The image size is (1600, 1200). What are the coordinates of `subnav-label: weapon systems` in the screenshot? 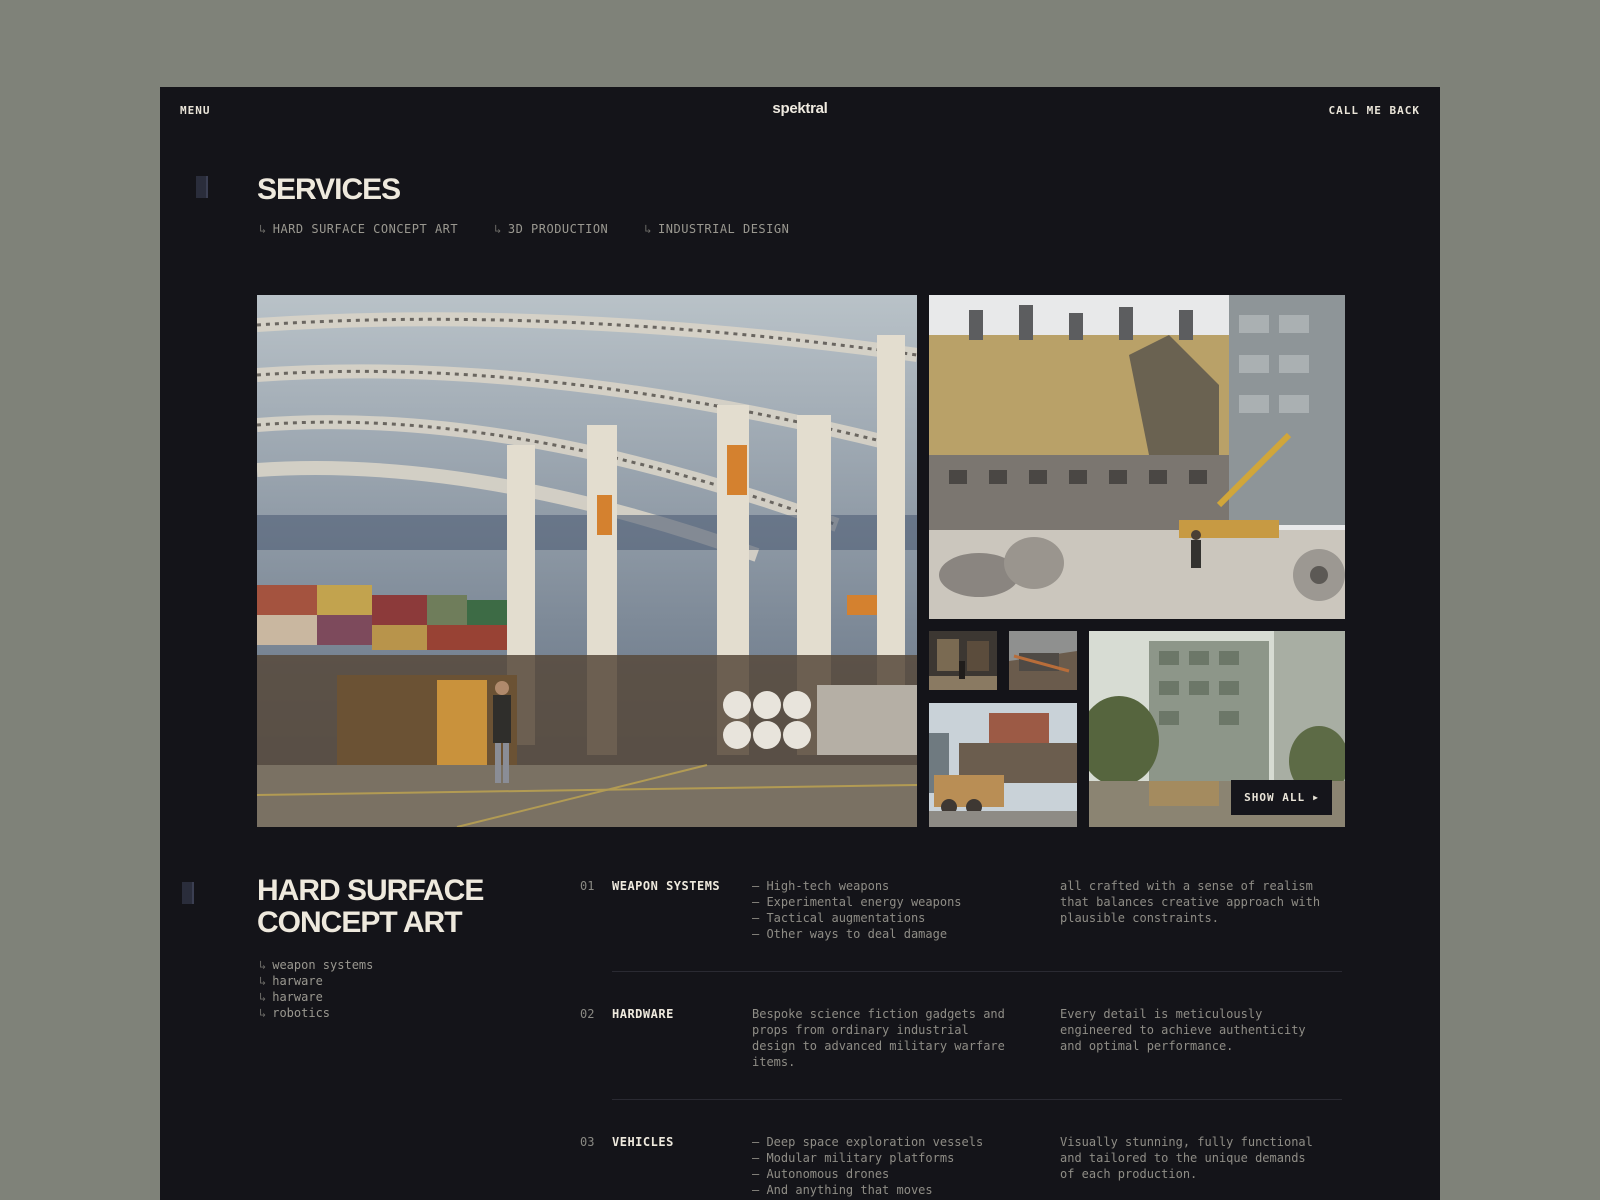 It's located at (323, 965).